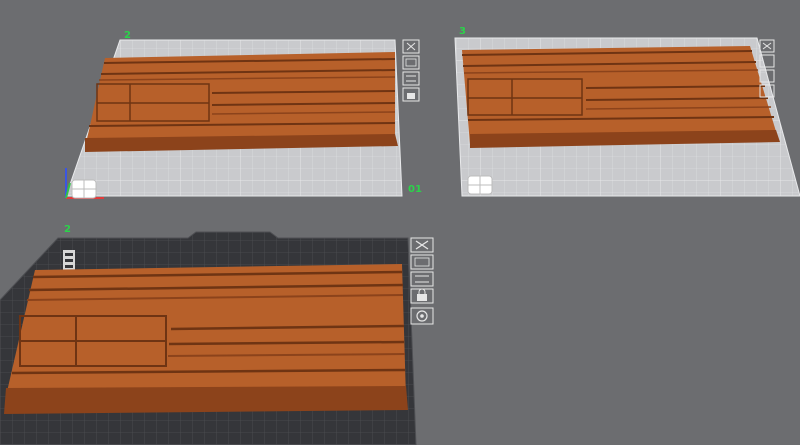  What do you see at coordinates (422, 316) in the screenshot?
I see `settings-icon` at bounding box center [422, 316].